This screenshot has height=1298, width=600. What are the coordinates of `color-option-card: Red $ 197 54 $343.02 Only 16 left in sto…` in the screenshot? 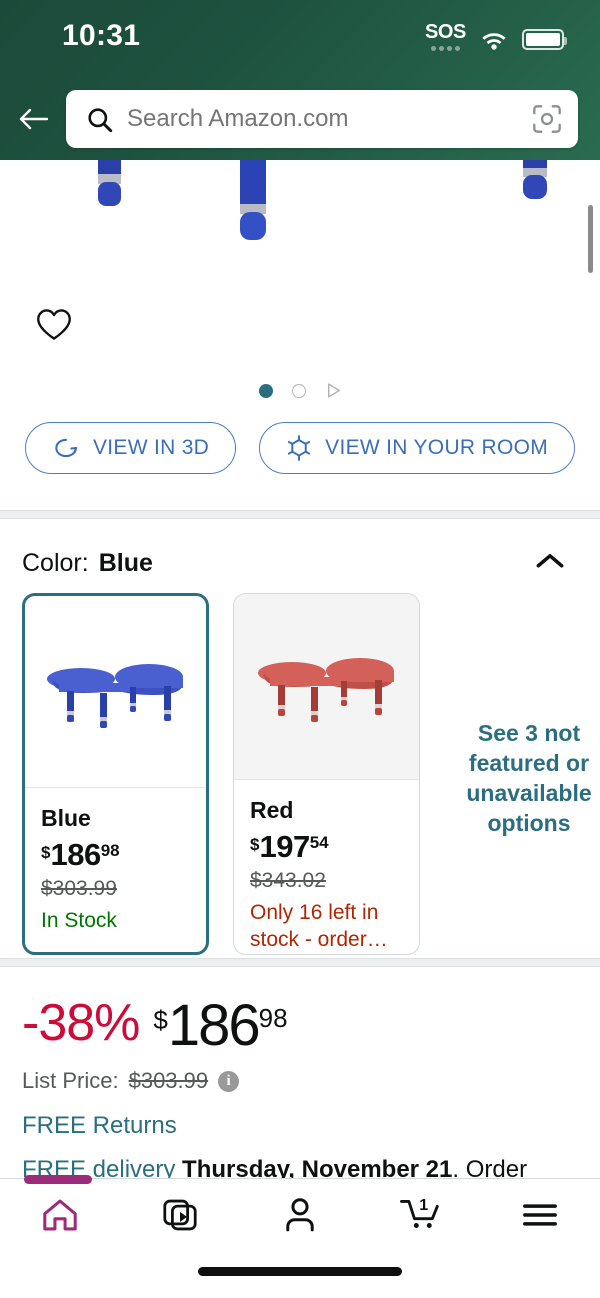 It's located at (326, 774).